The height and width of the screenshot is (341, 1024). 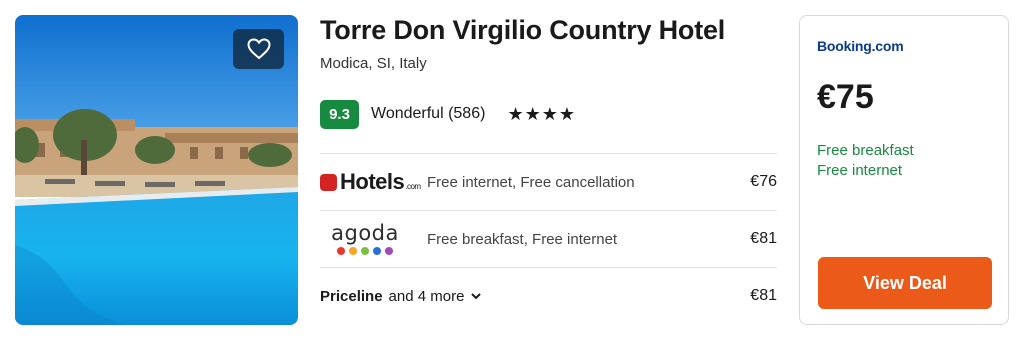 I want to click on view-deal-button: View Deal, so click(x=905, y=283).